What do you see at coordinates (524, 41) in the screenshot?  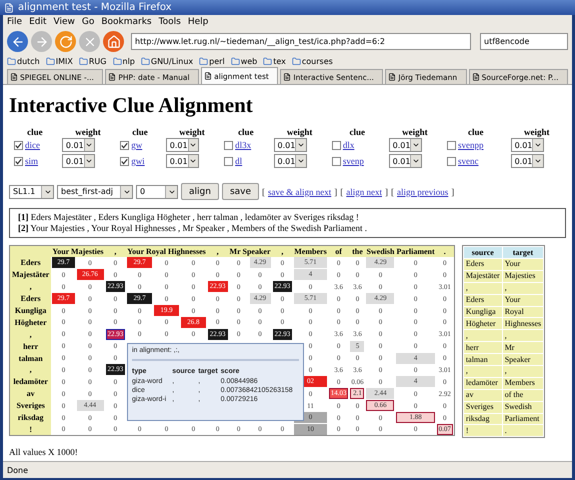 I see `search-field: utf8encode` at bounding box center [524, 41].